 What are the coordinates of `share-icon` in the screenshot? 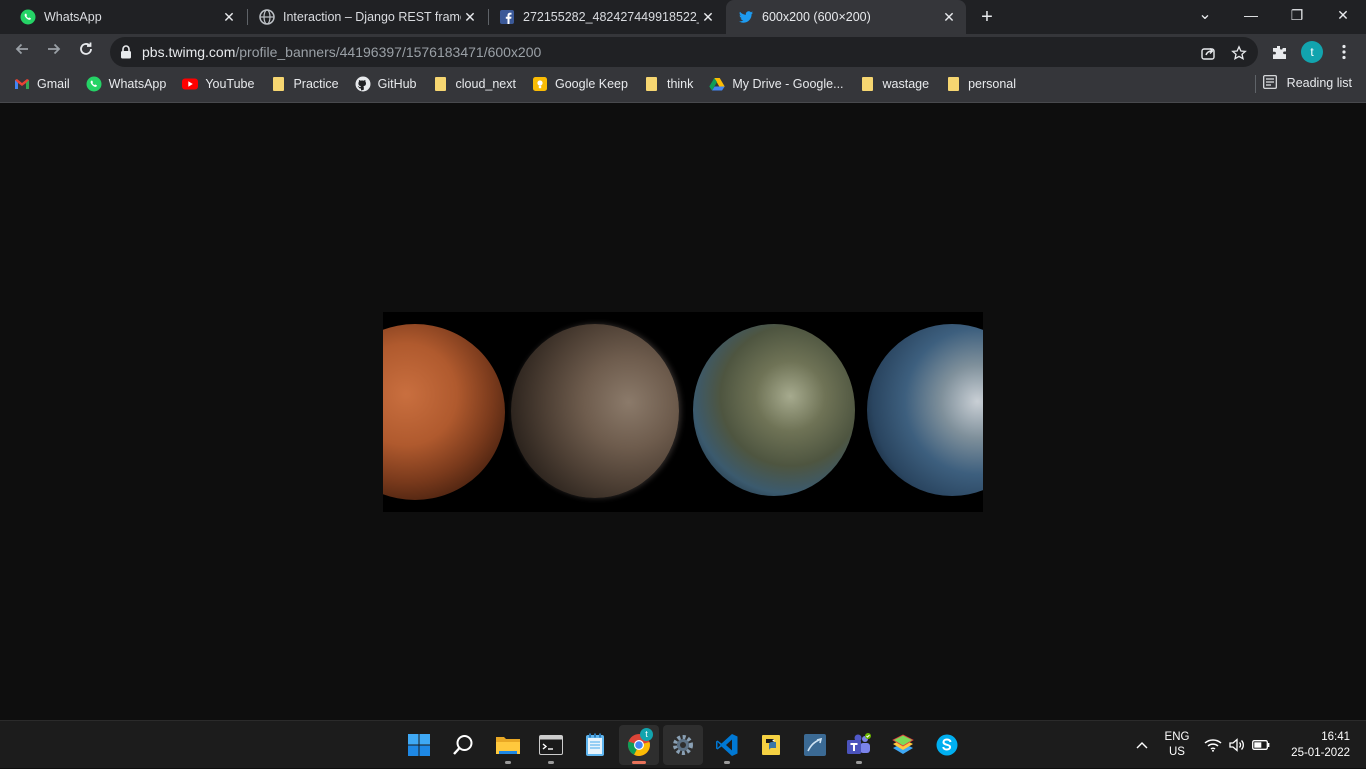 It's located at (1208, 53).